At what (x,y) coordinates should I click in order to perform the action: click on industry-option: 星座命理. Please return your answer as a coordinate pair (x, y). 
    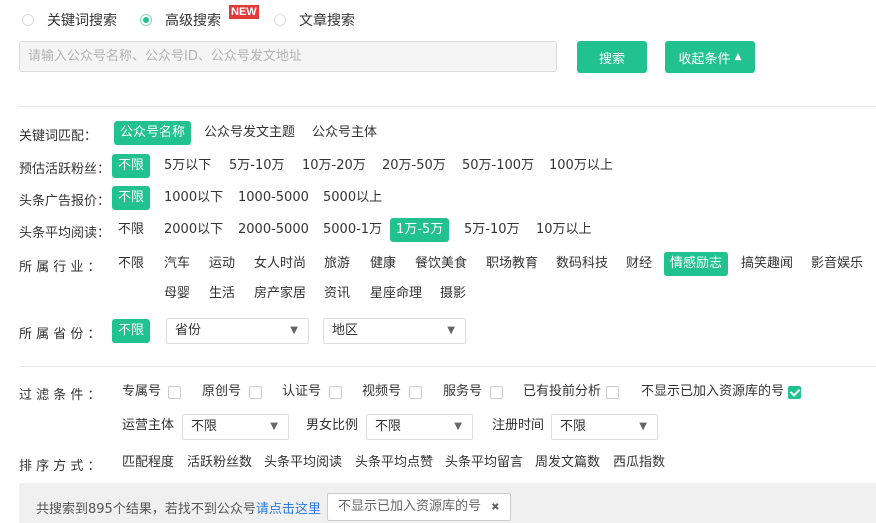
    Looking at the image, I should click on (396, 294).